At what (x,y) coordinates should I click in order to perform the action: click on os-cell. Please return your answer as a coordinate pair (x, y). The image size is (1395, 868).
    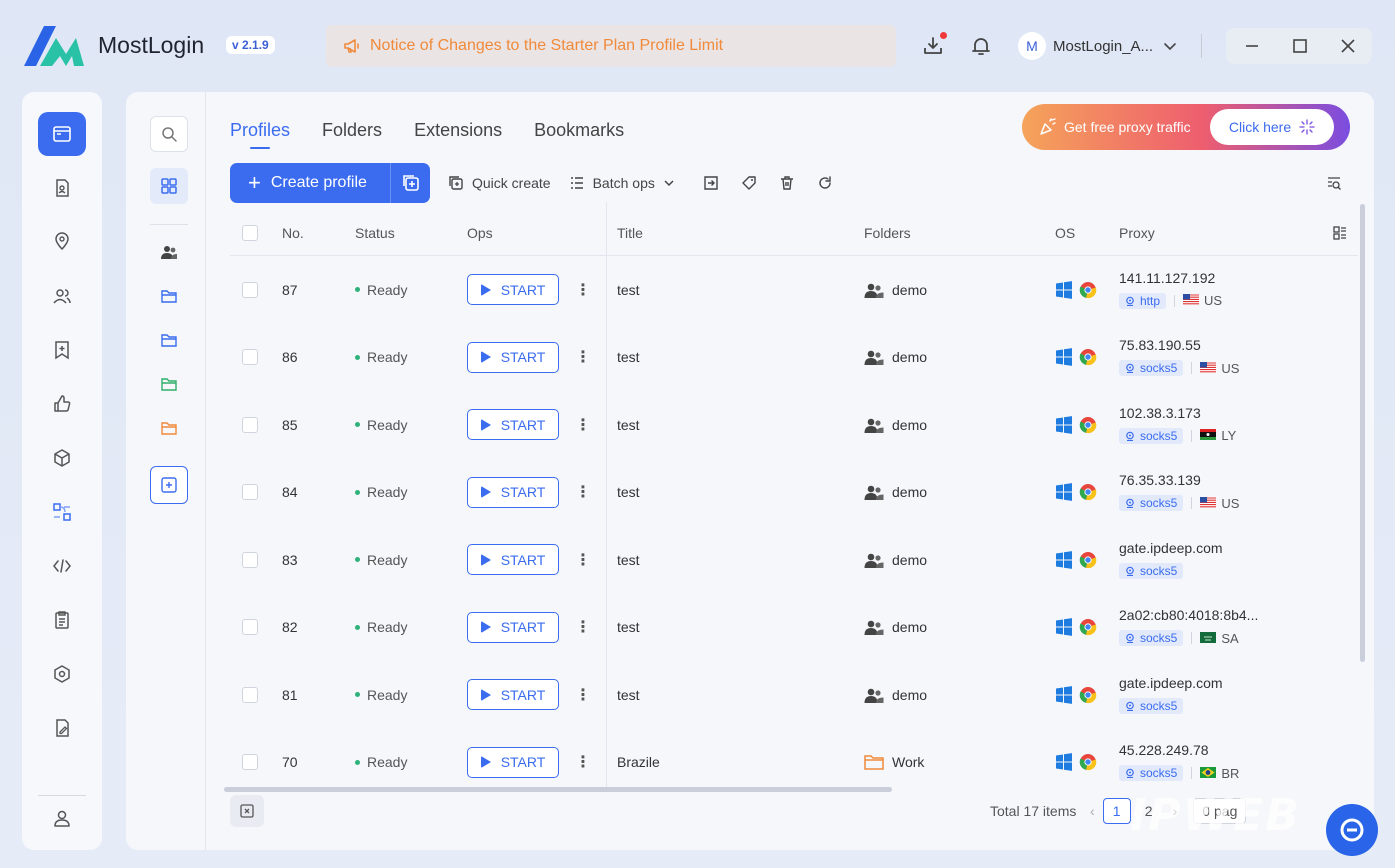
    Looking at the image, I should click on (1079, 694).